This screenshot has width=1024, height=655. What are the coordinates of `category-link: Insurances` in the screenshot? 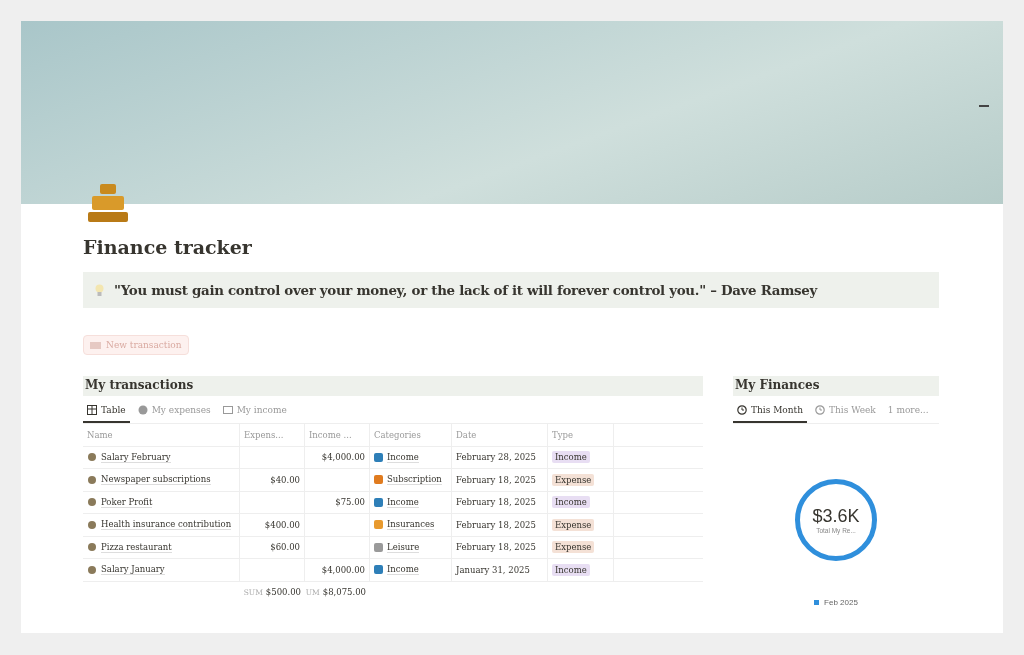 It's located at (411, 525).